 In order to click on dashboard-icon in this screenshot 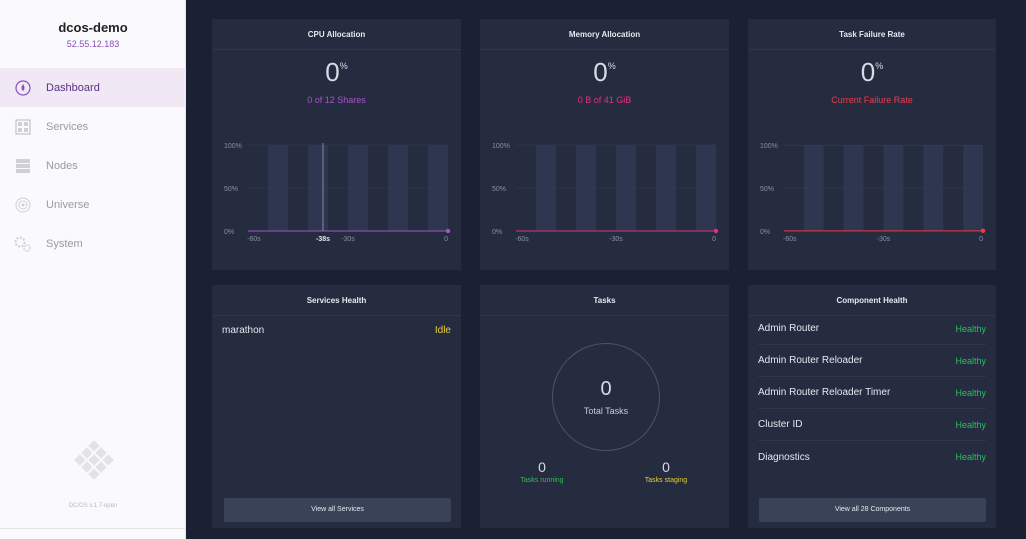, I will do `click(23, 88)`.